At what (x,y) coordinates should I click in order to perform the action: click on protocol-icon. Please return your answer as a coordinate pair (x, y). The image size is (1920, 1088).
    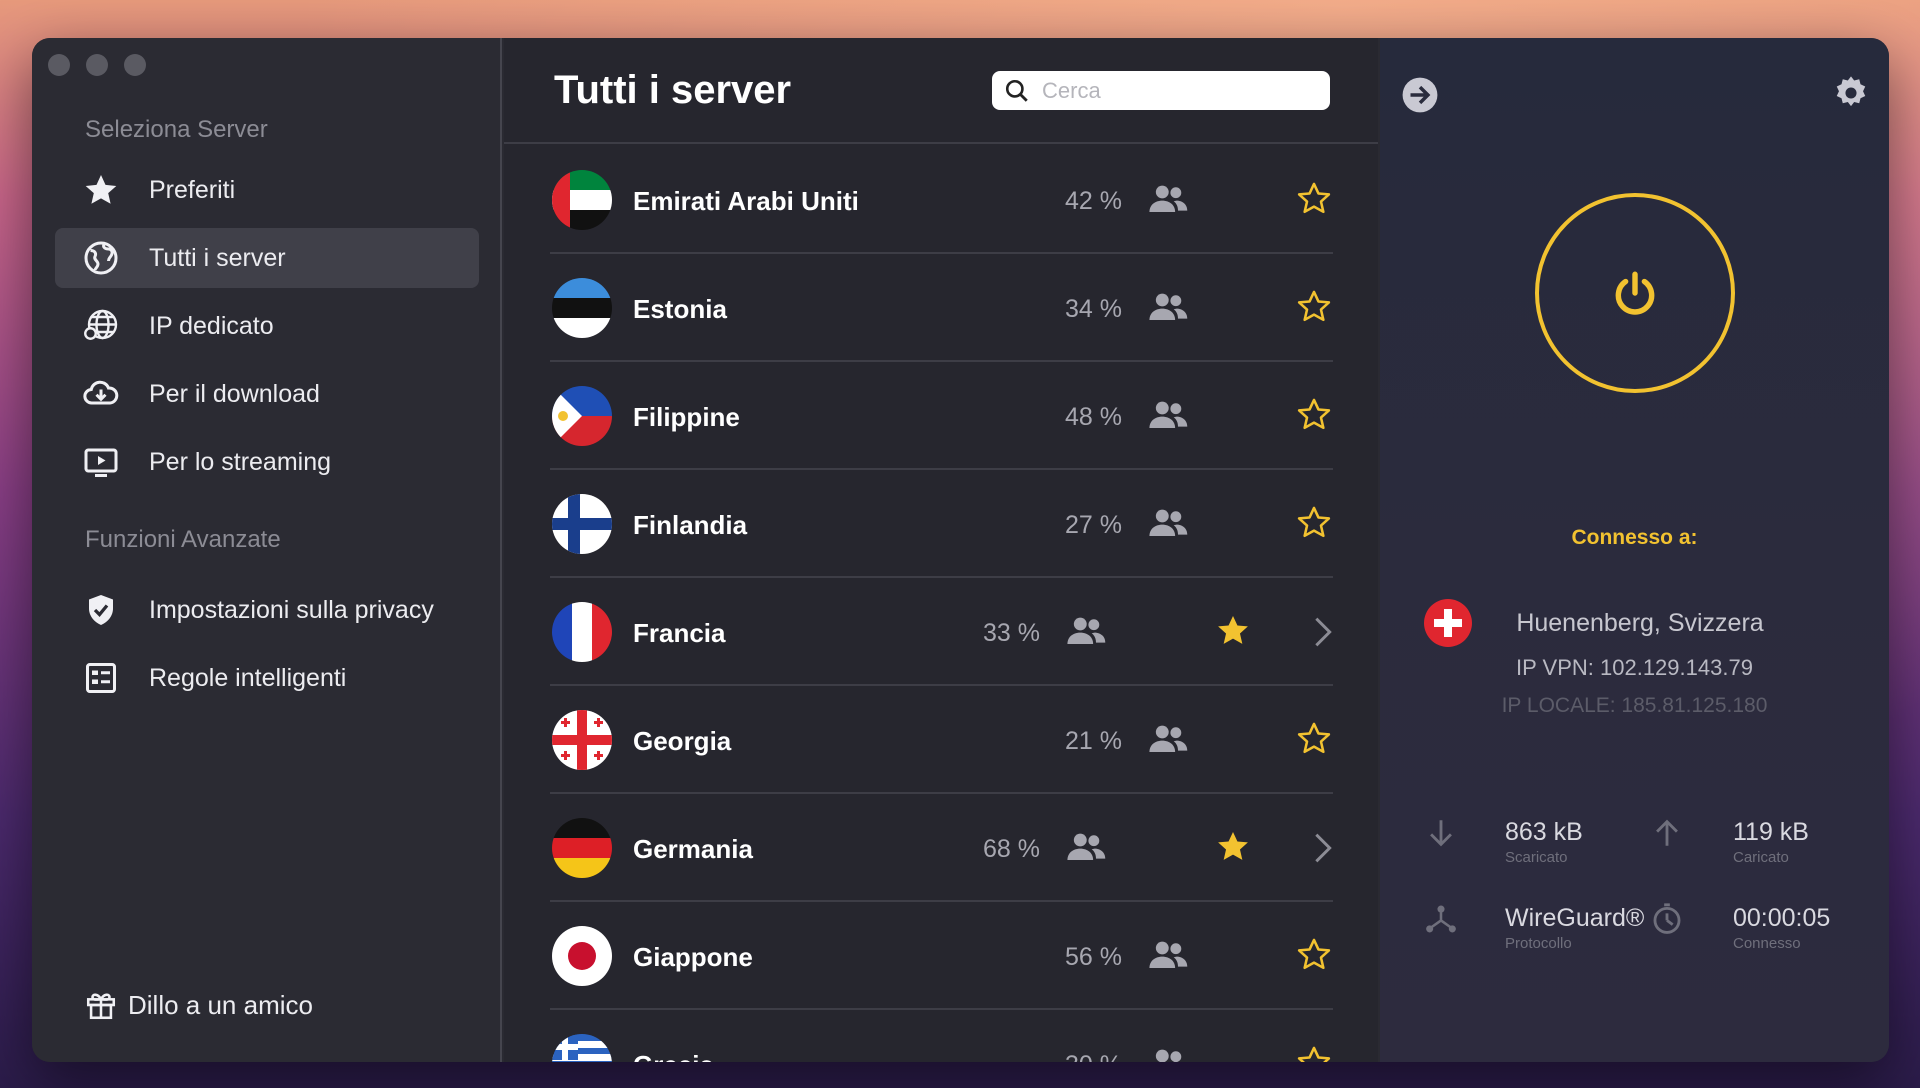
    Looking at the image, I should click on (1441, 919).